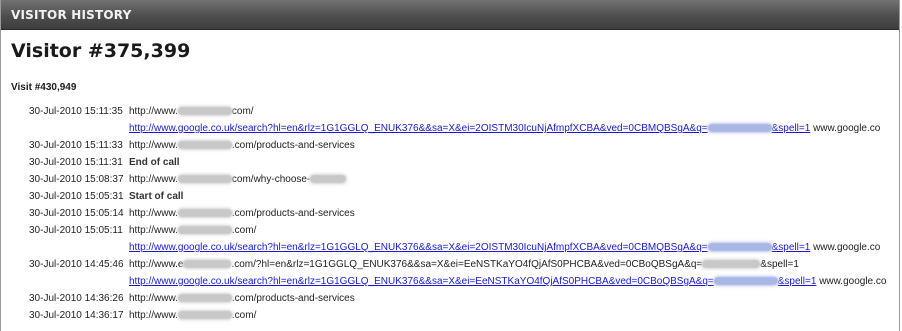 Image resolution: width=902 pixels, height=331 pixels. Describe the element at coordinates (101, 51) in the screenshot. I see `visitor-title: Visitor #375,399` at that location.